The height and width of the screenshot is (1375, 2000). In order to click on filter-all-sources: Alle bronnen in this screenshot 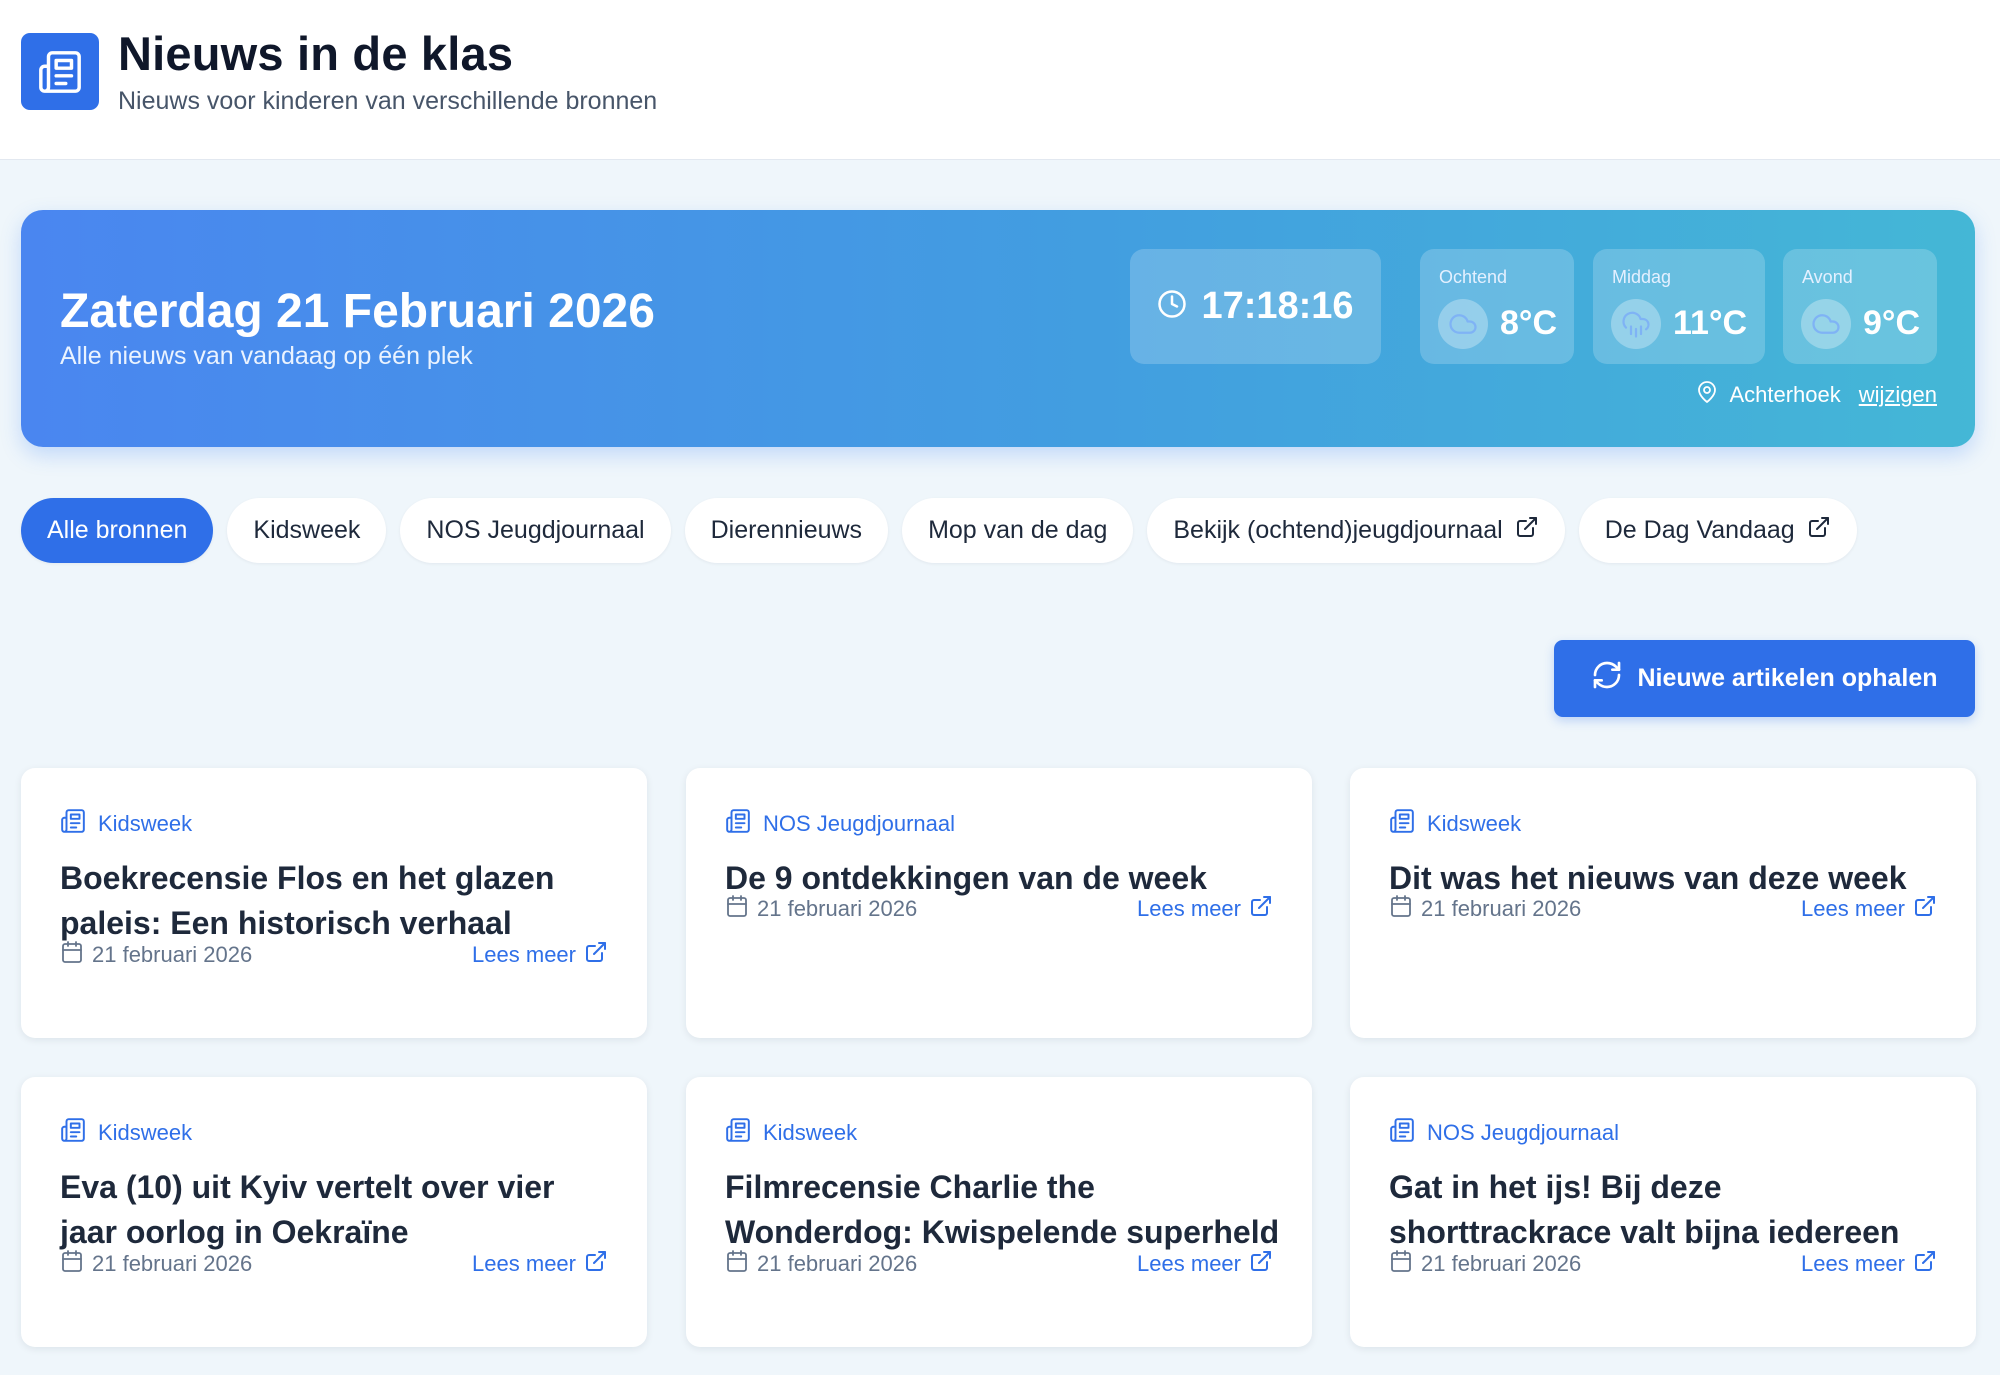, I will do `click(117, 530)`.